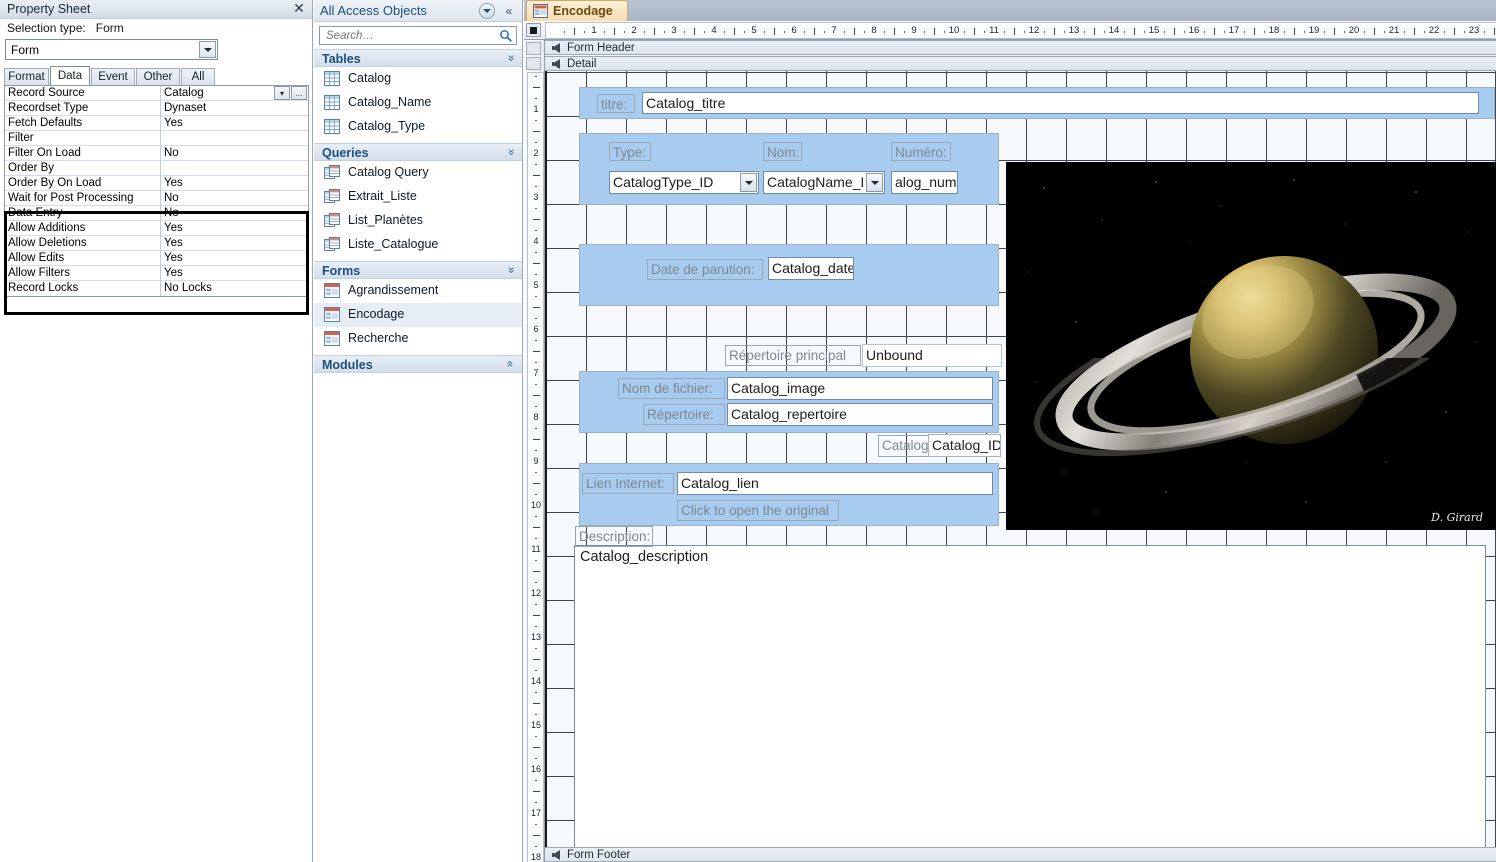 This screenshot has height=862, width=1496. What do you see at coordinates (811, 268) in the screenshot?
I see `date-textbox: Catalog_date` at bounding box center [811, 268].